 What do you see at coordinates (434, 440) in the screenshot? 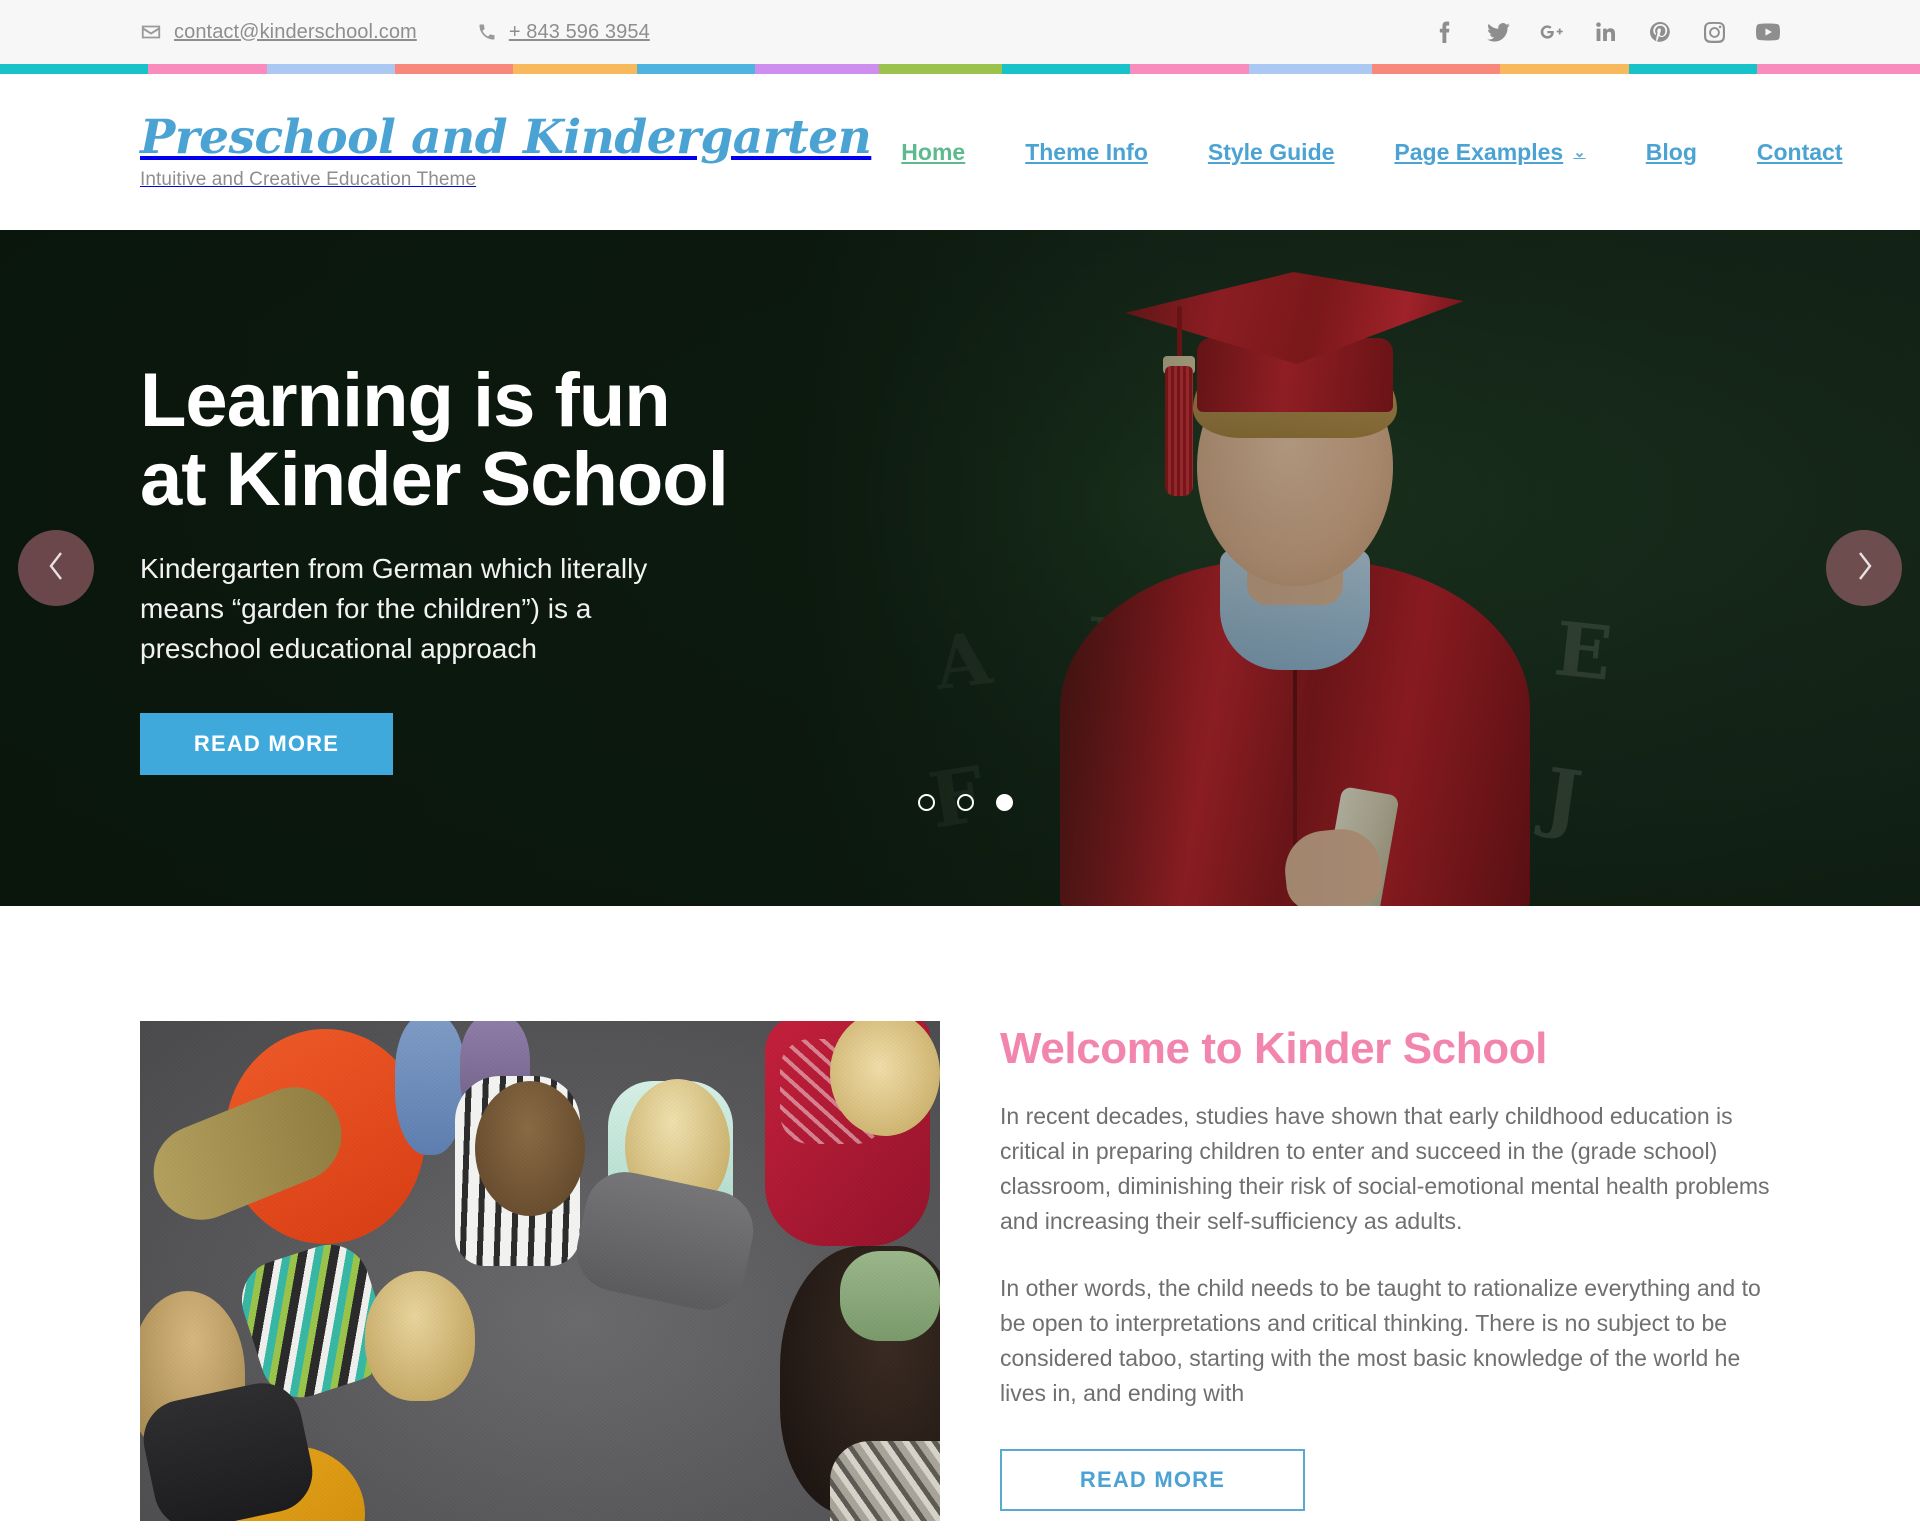
I see `hero-title: Learning is fun at Kinder School` at bounding box center [434, 440].